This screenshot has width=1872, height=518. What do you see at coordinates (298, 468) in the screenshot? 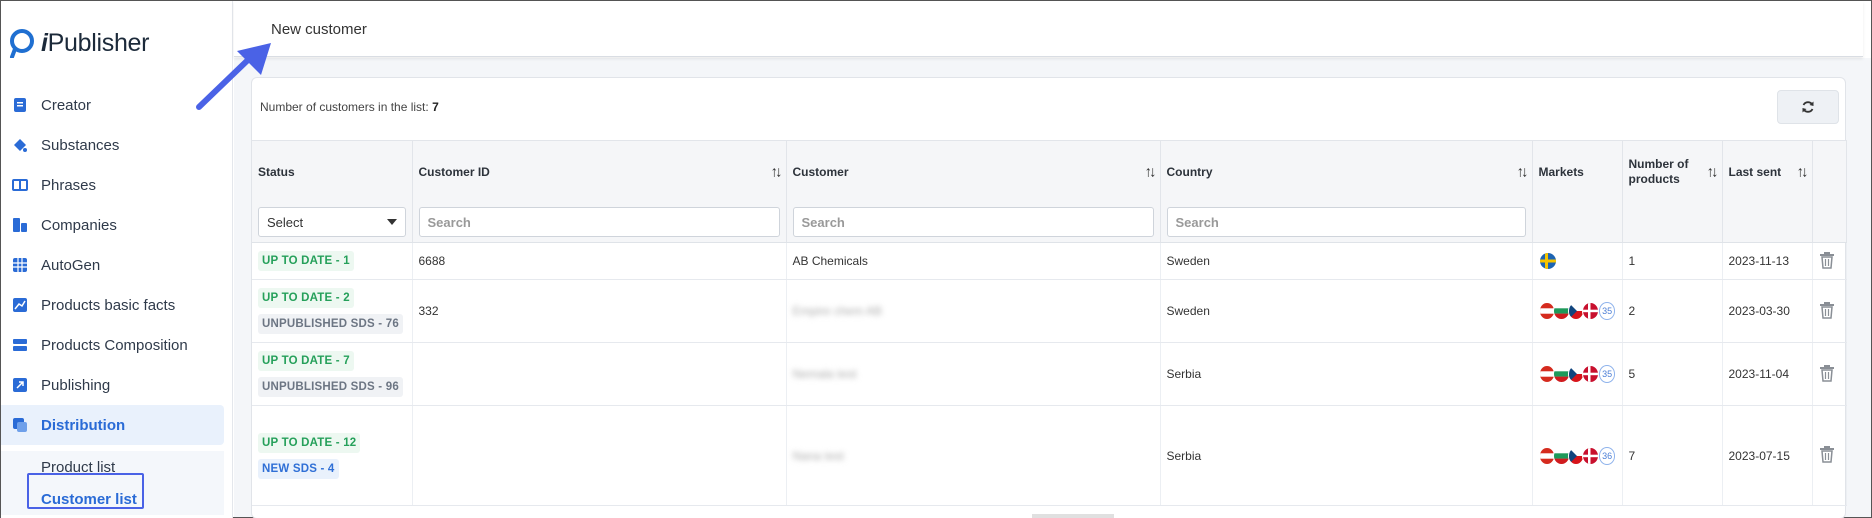
I see `status-badge: NEW SDS - 4` at bounding box center [298, 468].